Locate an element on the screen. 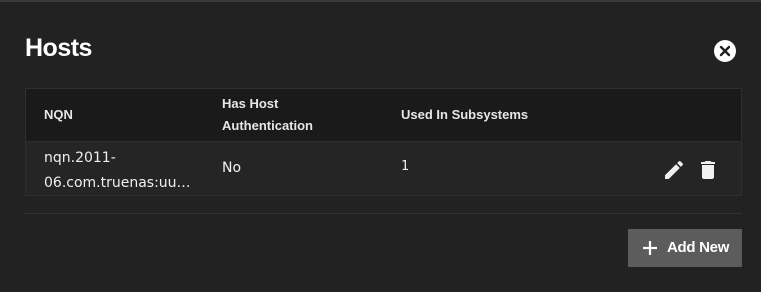 The width and height of the screenshot is (761, 292). close-button is located at coordinates (725, 51).